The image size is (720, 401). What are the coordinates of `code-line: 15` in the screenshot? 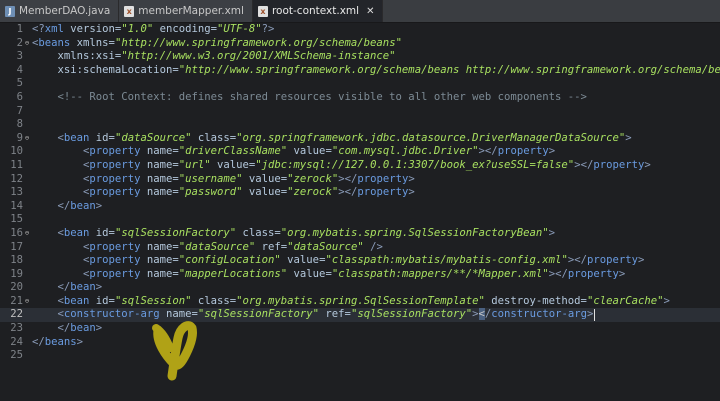 It's located at (360, 220).